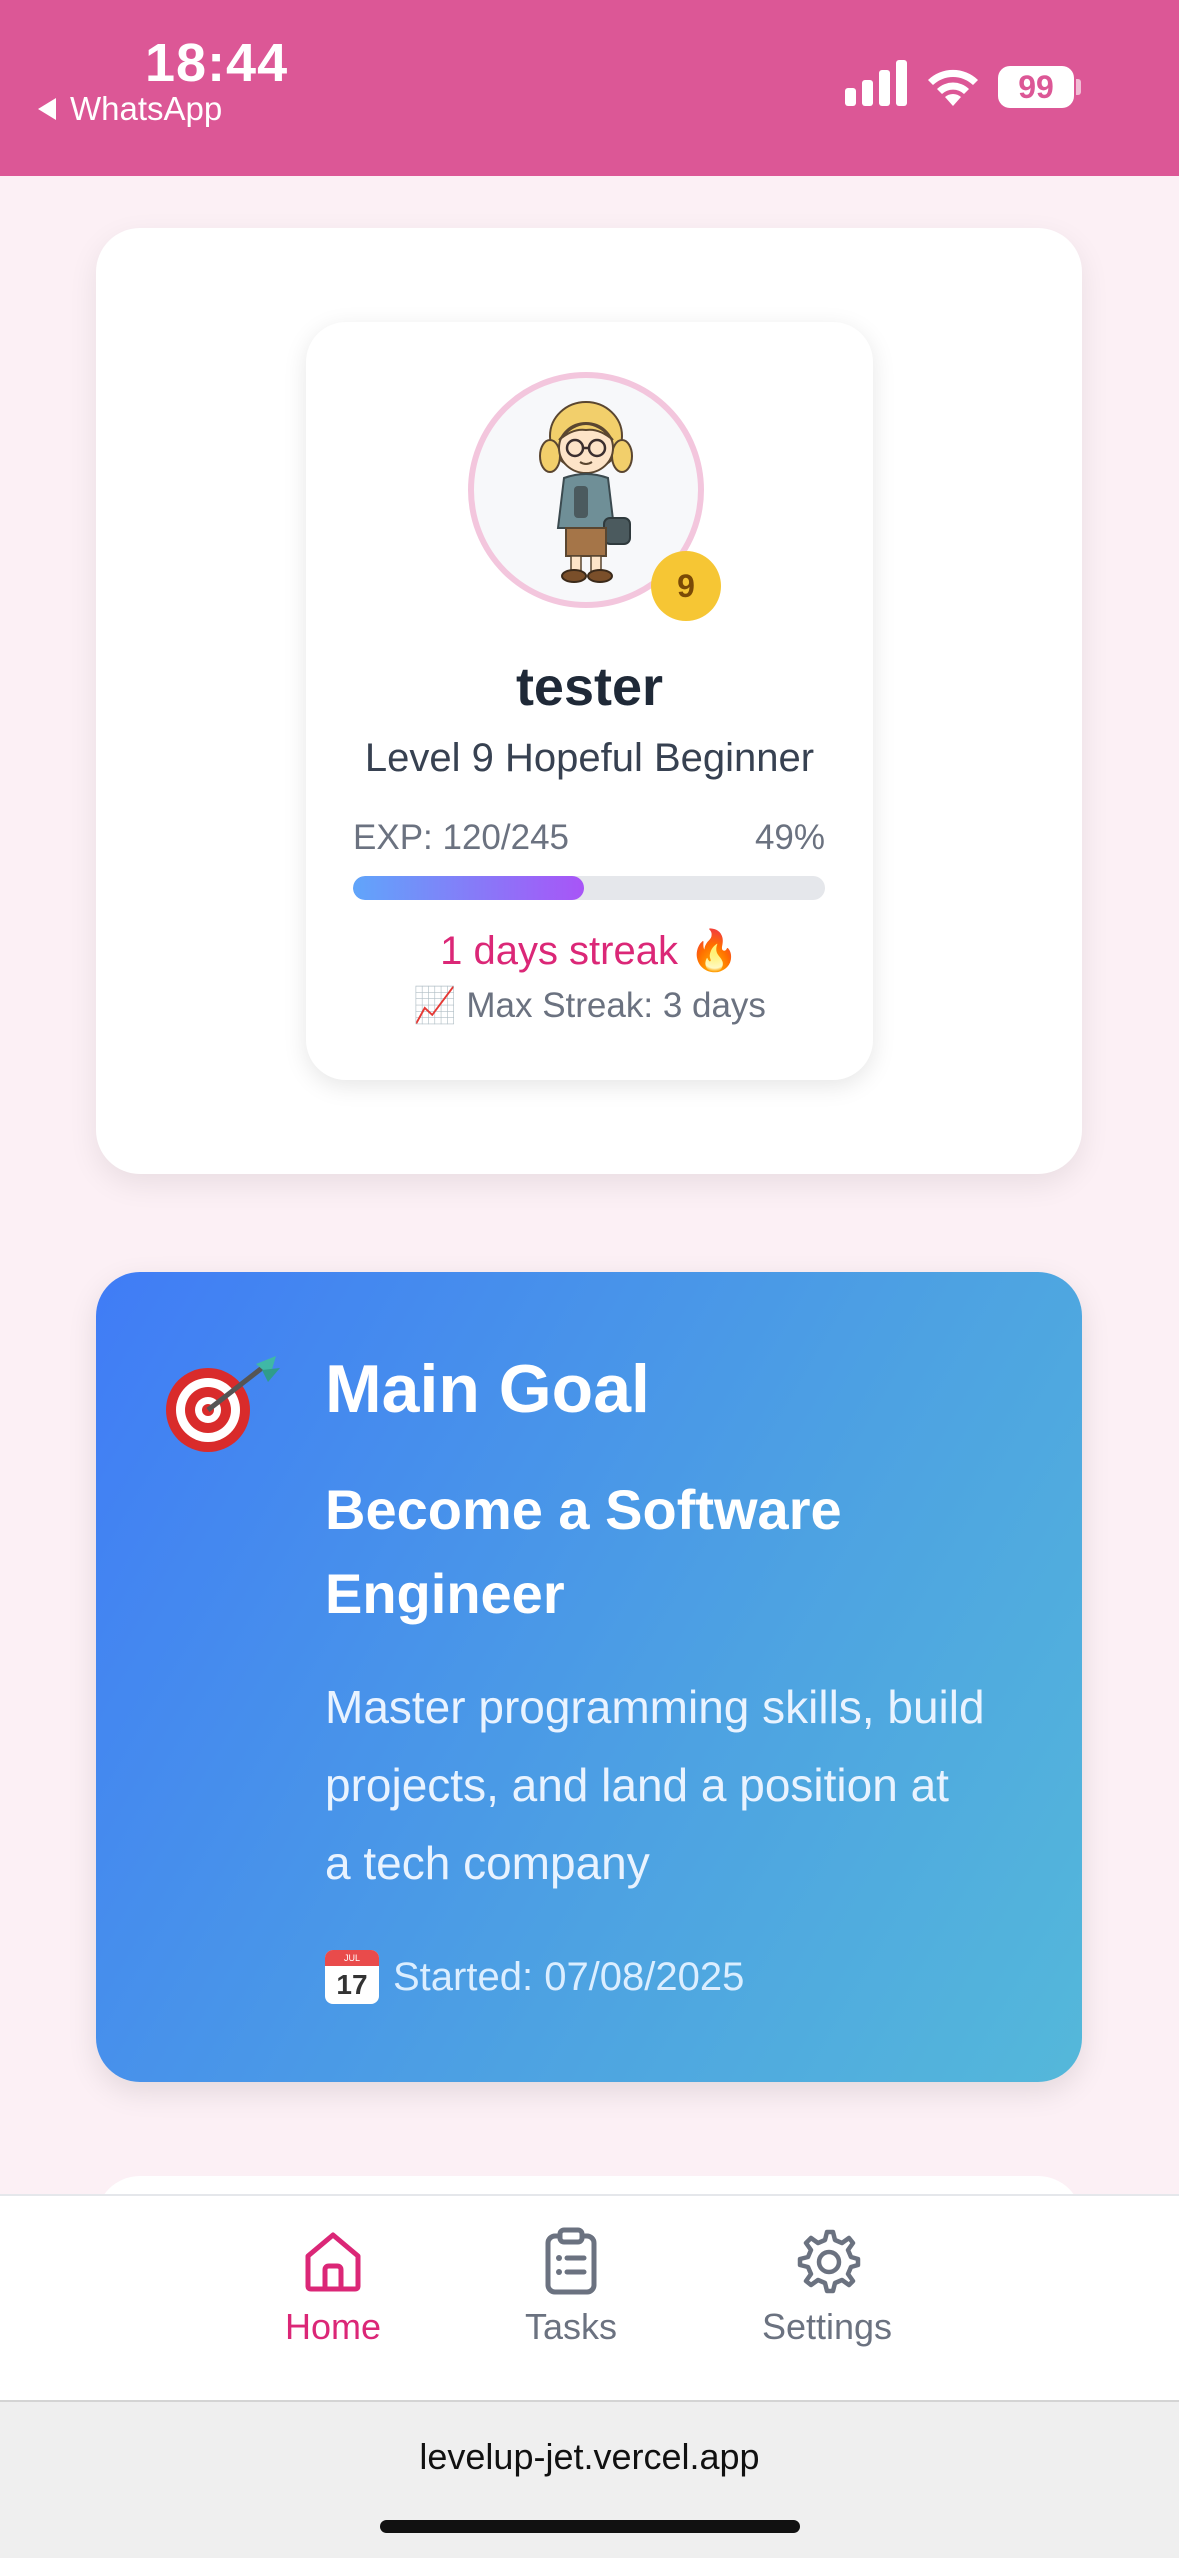 Image resolution: width=1179 pixels, height=2558 pixels. I want to click on nav-settings: Settings, so click(827, 2287).